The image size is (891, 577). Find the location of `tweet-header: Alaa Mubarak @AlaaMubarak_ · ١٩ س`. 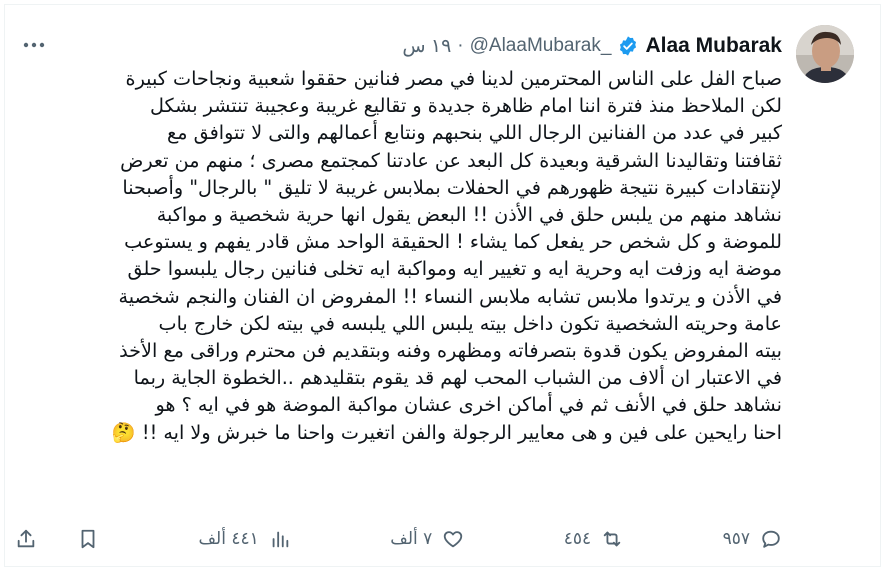

tweet-header: Alaa Mubarak @AlaaMubarak_ · ١٩ س is located at coordinates (592, 46).